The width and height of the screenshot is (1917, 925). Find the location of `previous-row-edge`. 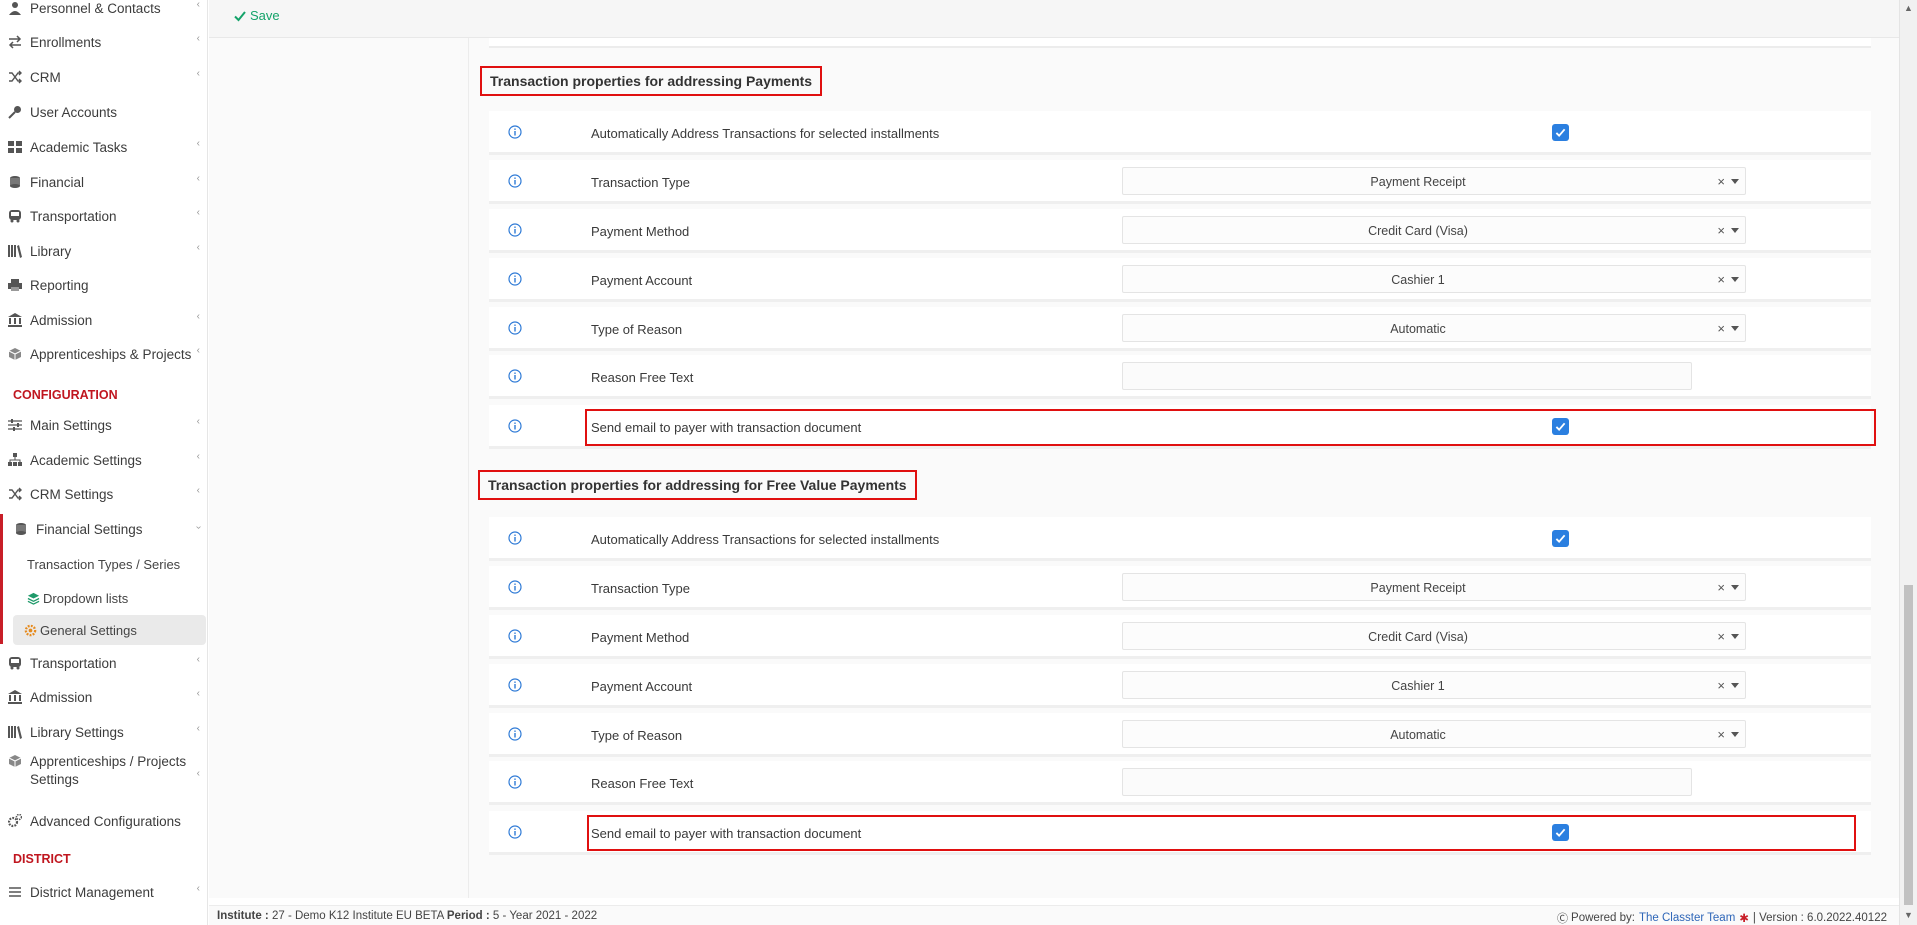

previous-row-edge is located at coordinates (1180, 43).